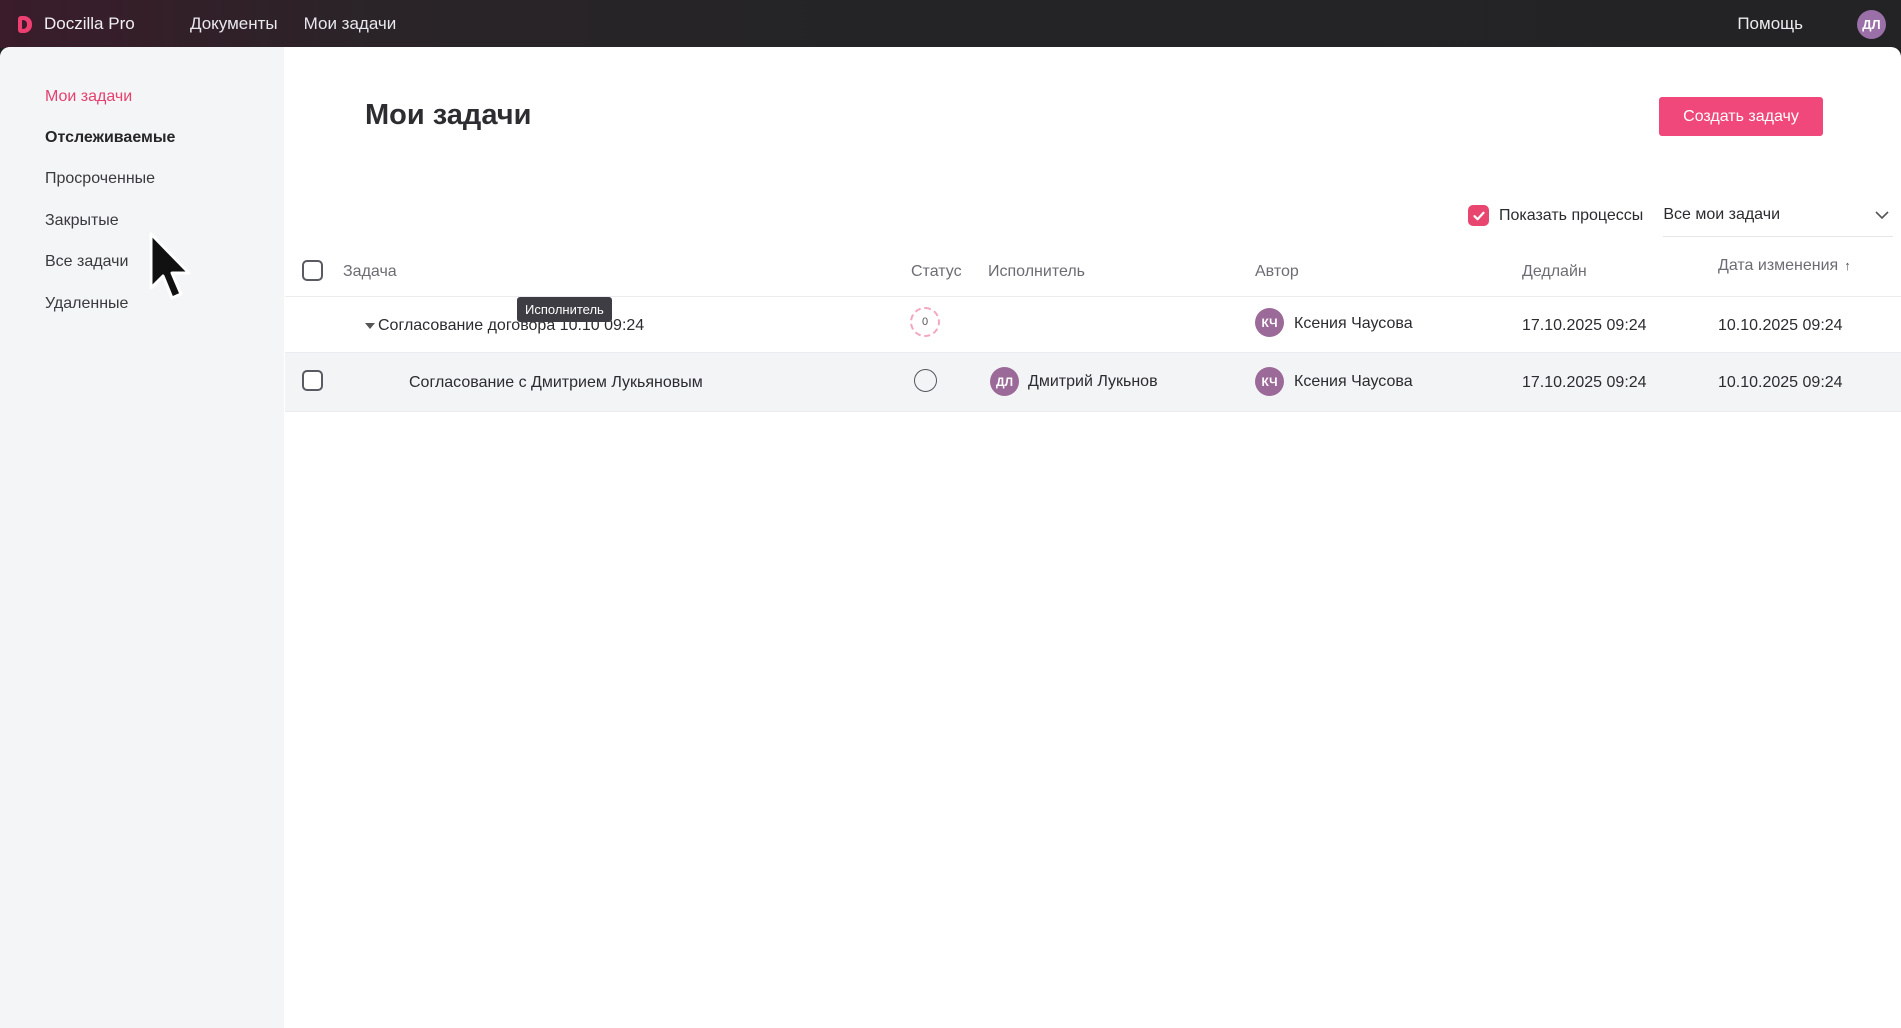 This screenshot has width=1901, height=1028. I want to click on doczilla-logo-icon, so click(25, 24).